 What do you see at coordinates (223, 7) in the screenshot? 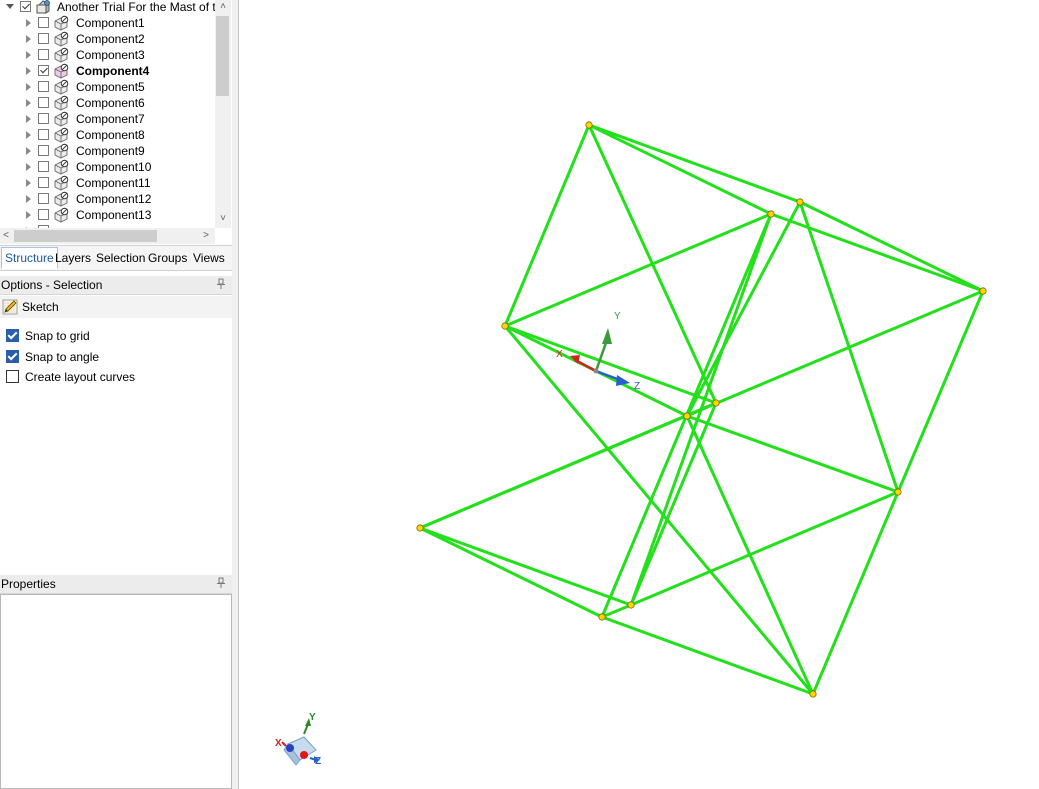
I see `scroll-up-icon: ˄` at bounding box center [223, 7].